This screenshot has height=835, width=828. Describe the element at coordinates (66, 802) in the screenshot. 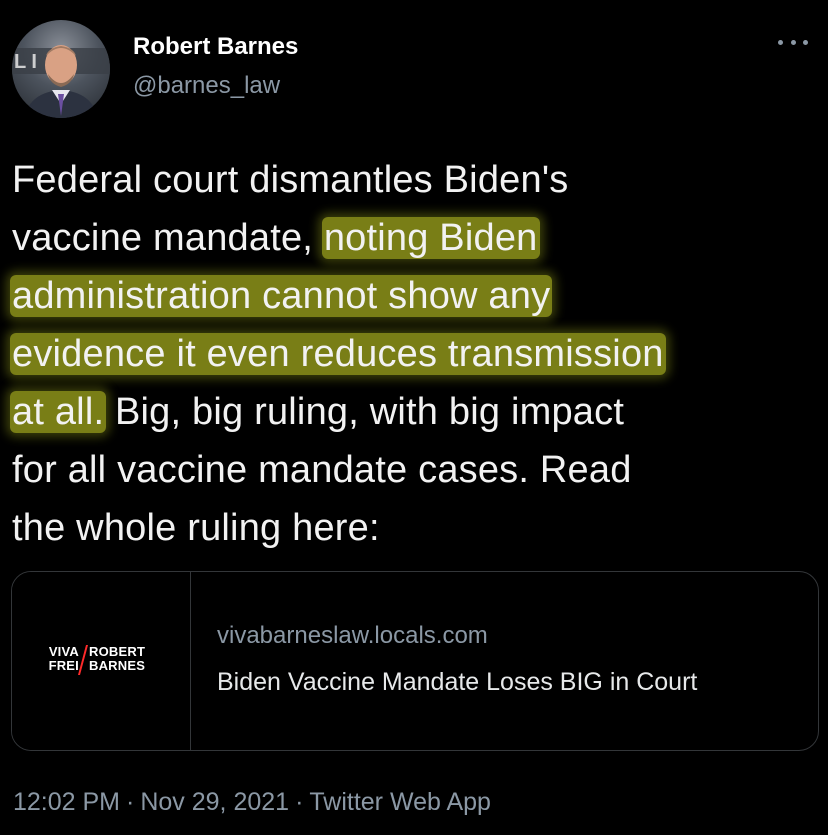

I see `tweet-time: 12:02 PM` at that location.